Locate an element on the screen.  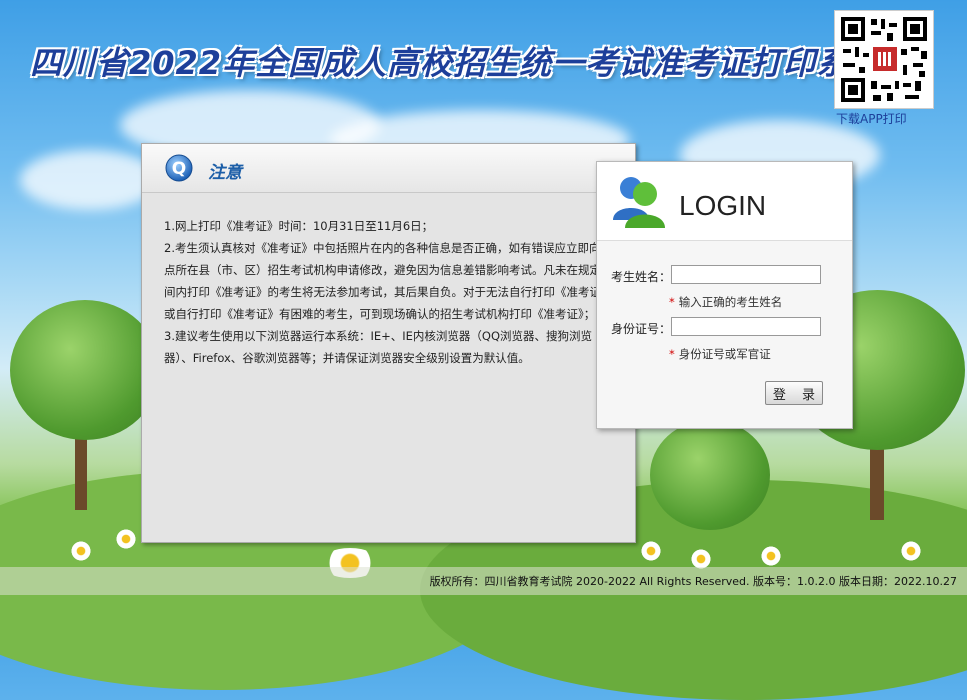
question-mark-icon: Q is located at coordinates (179, 168).